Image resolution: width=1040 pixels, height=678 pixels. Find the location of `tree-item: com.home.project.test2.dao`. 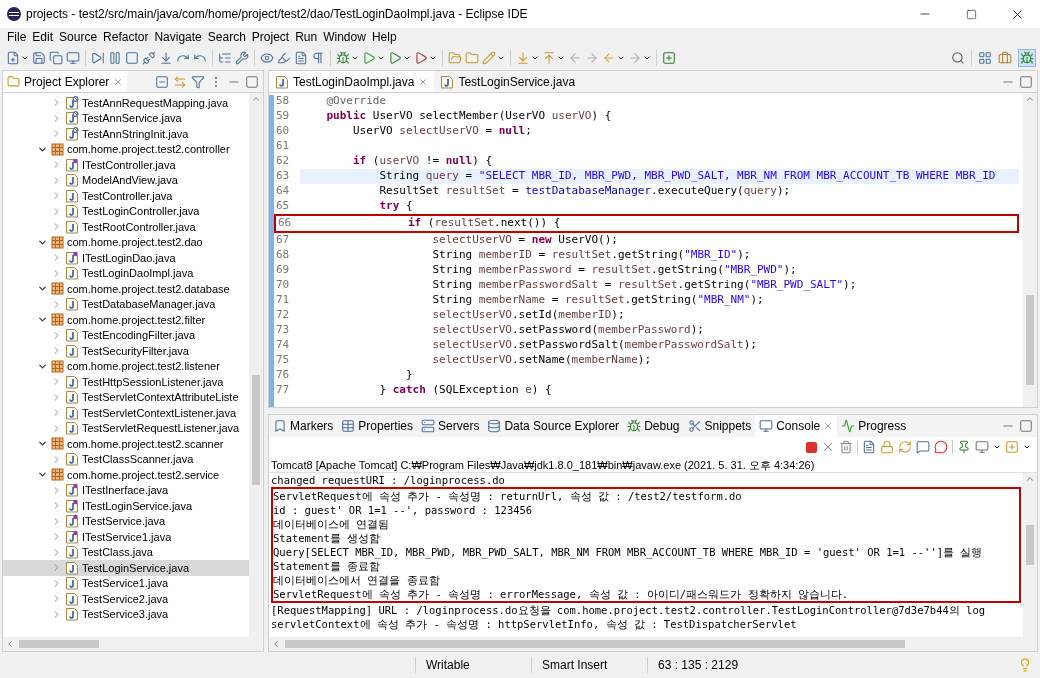

tree-item: com.home.project.test2.dao is located at coordinates (126, 242).